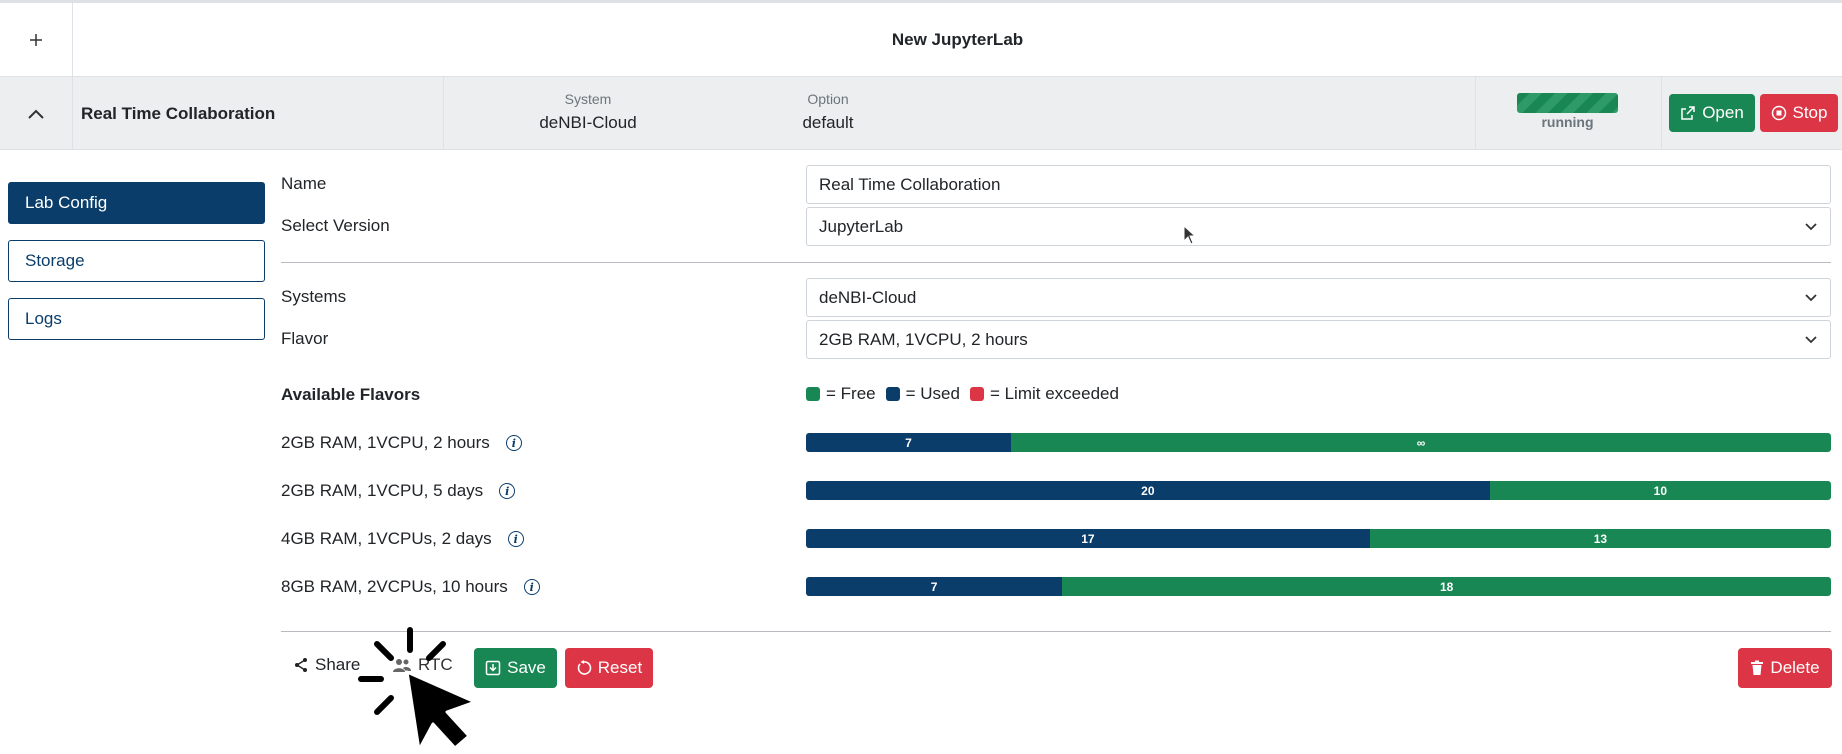 The image size is (1842, 754). Describe the element at coordinates (1318, 226) in the screenshot. I see `version-select: JupyterLab` at that location.